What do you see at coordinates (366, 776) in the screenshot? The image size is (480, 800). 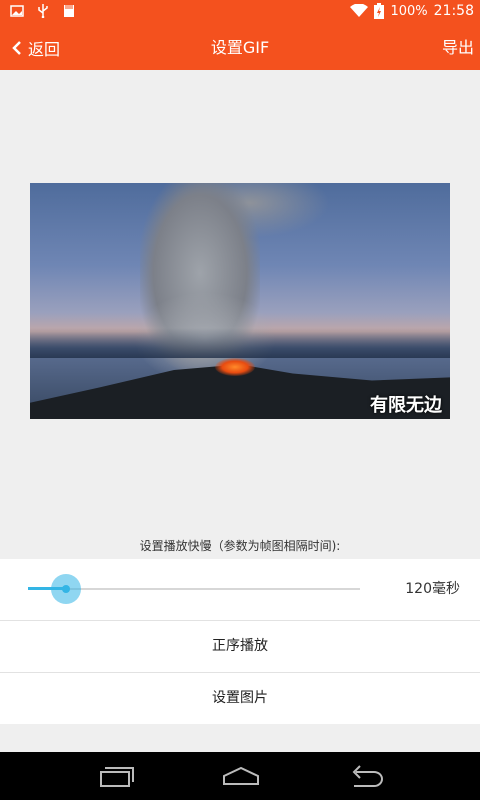 I see `back-nav-icon` at bounding box center [366, 776].